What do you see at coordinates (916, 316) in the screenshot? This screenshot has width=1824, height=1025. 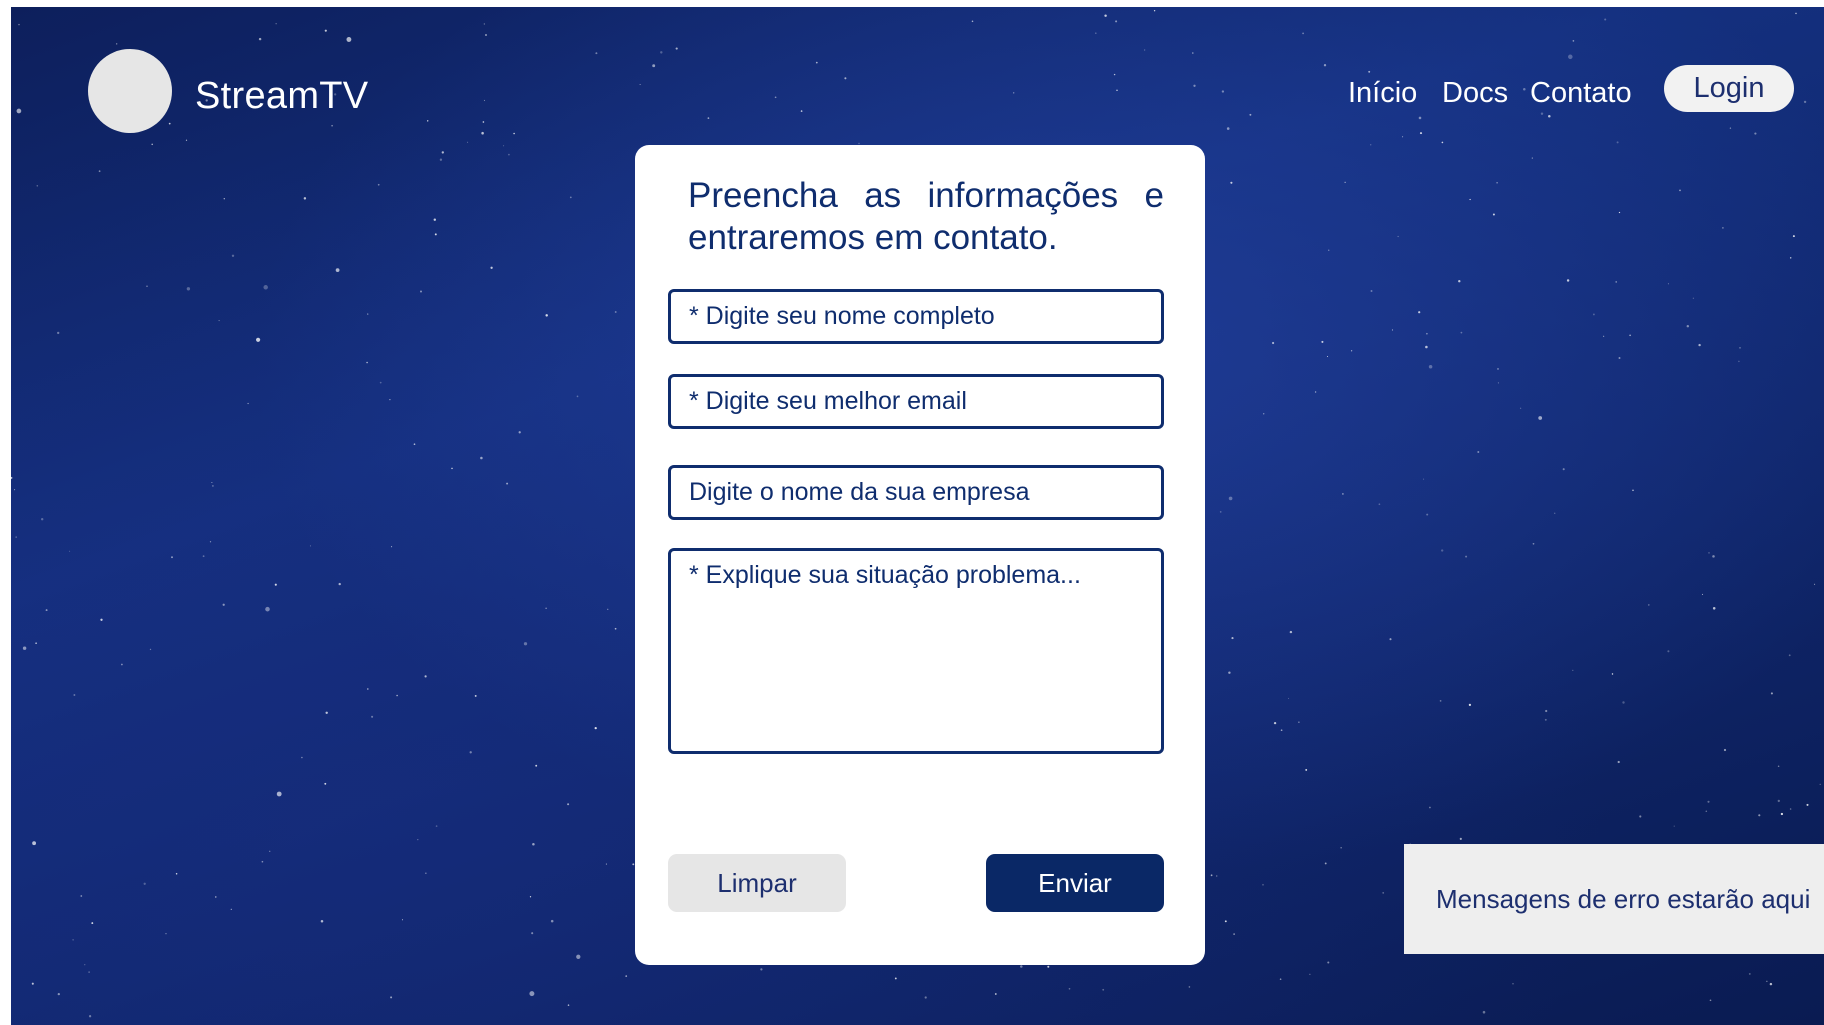 I see `name-input` at bounding box center [916, 316].